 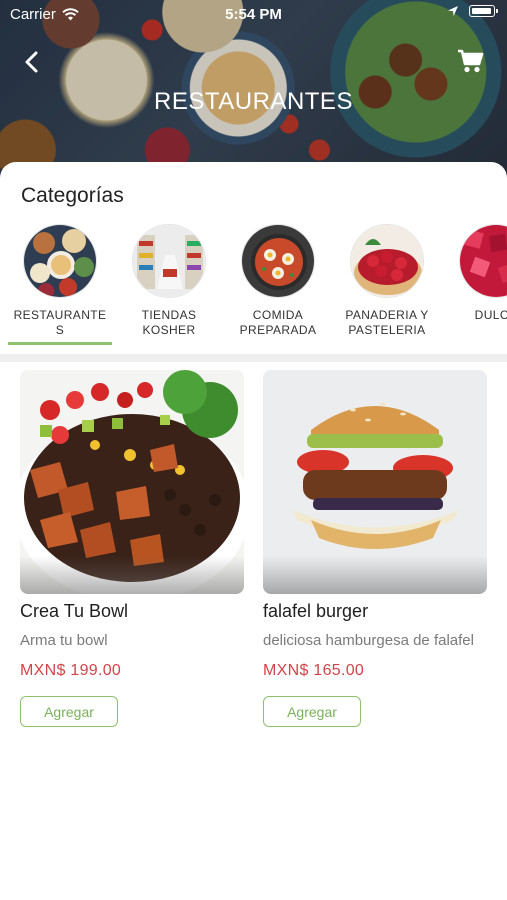 What do you see at coordinates (314, 670) in the screenshot?
I see `product-price: MXN$ 165.00` at bounding box center [314, 670].